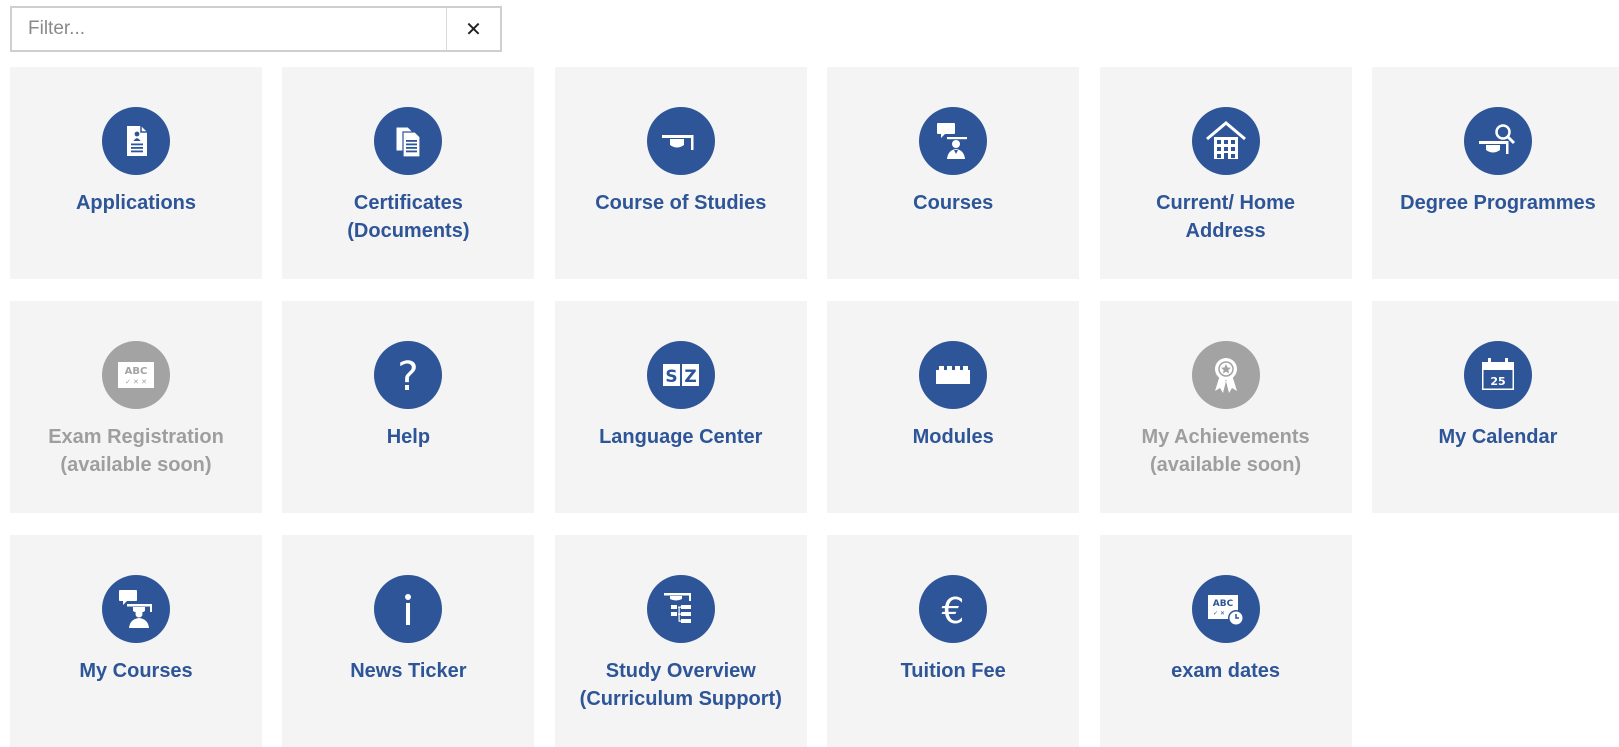 Image resolution: width=1619 pixels, height=747 pixels. Describe the element at coordinates (680, 375) in the screenshot. I see `language-sz-icon: S Z` at that location.